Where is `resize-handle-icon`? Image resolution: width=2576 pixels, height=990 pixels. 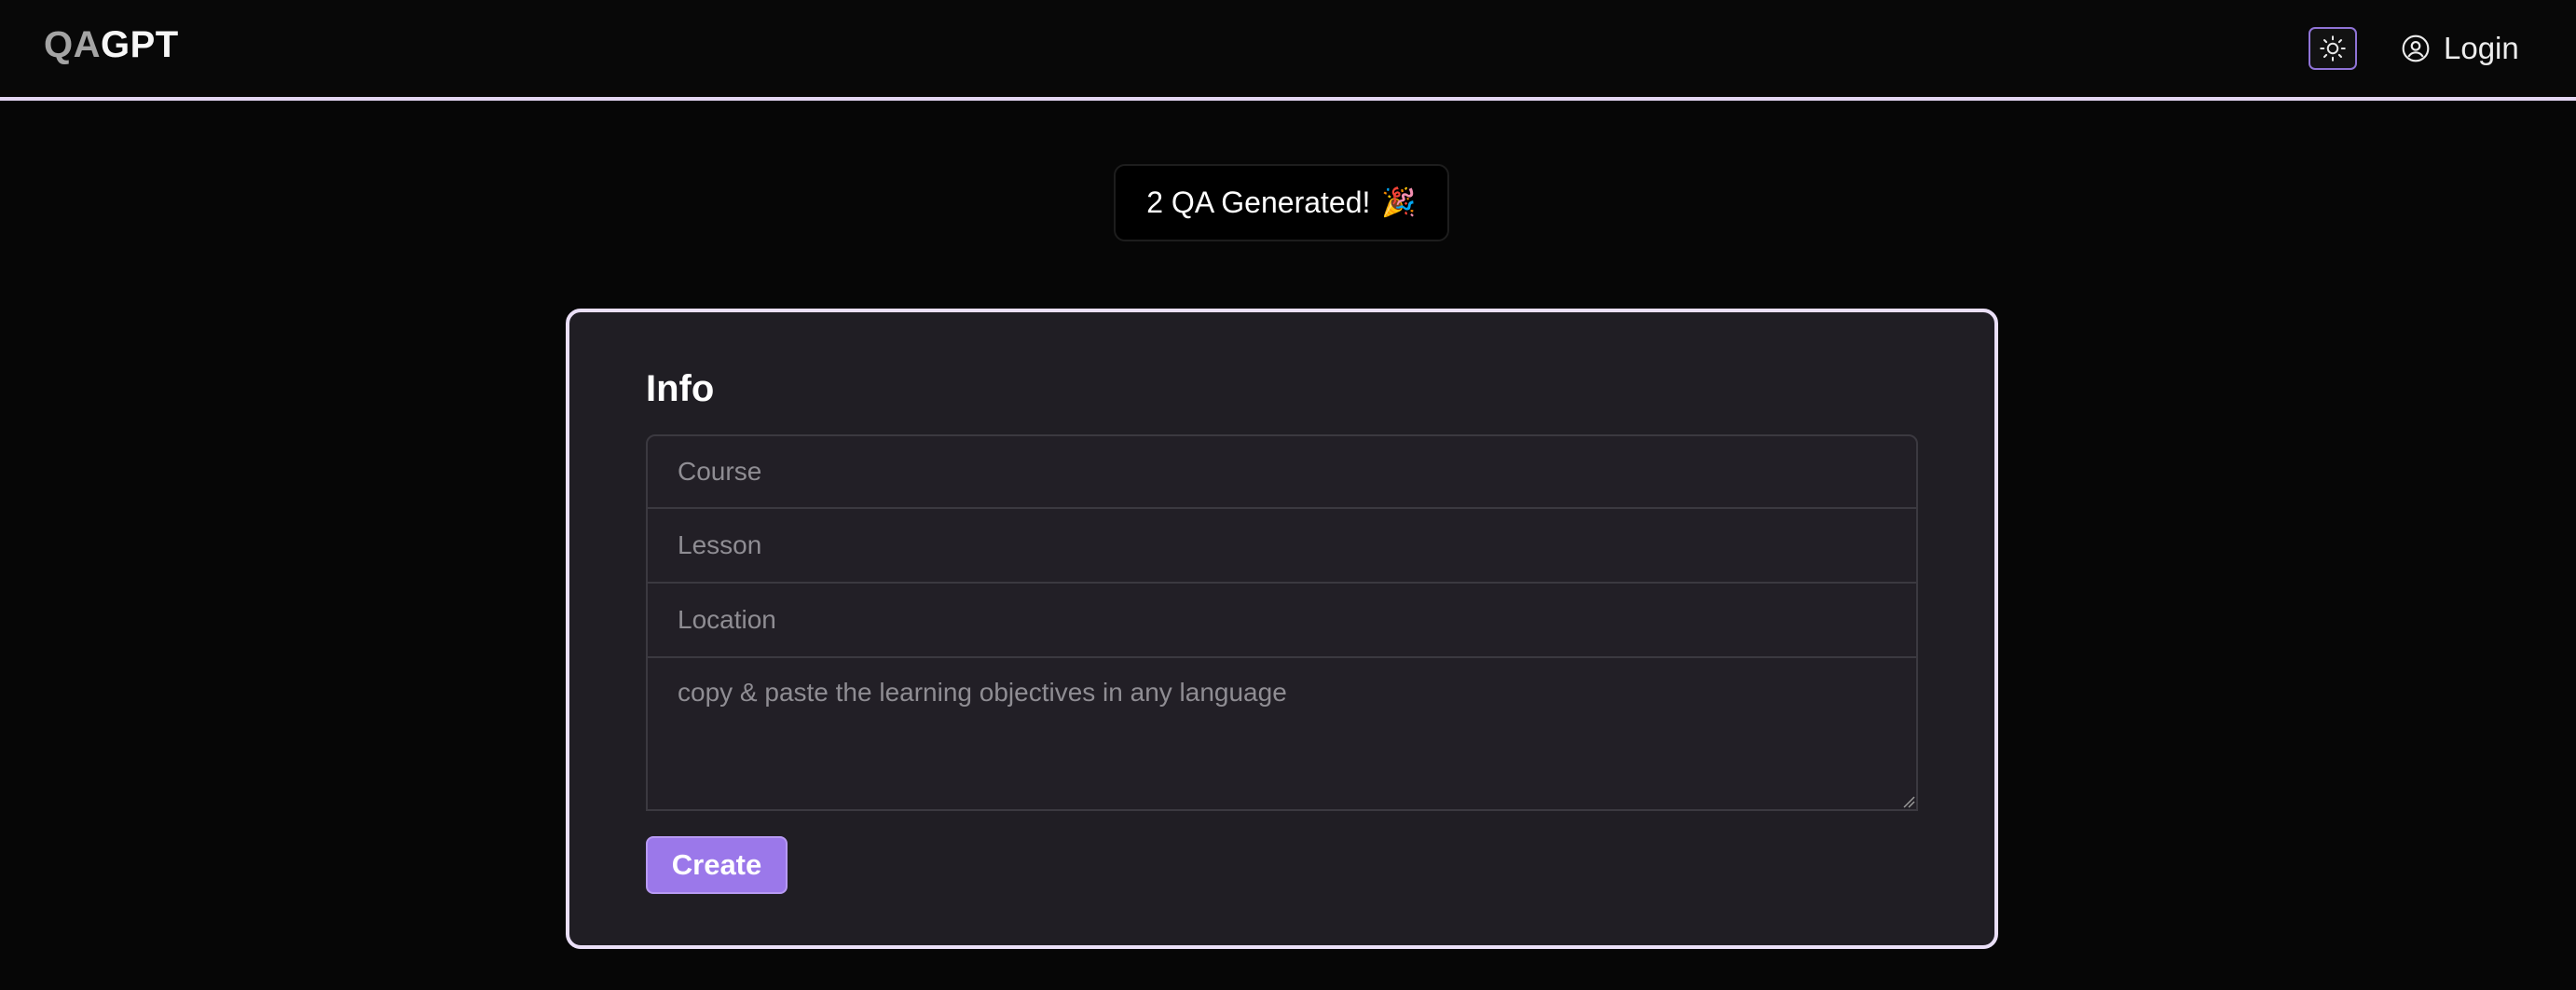
resize-handle-icon is located at coordinates (1908, 801).